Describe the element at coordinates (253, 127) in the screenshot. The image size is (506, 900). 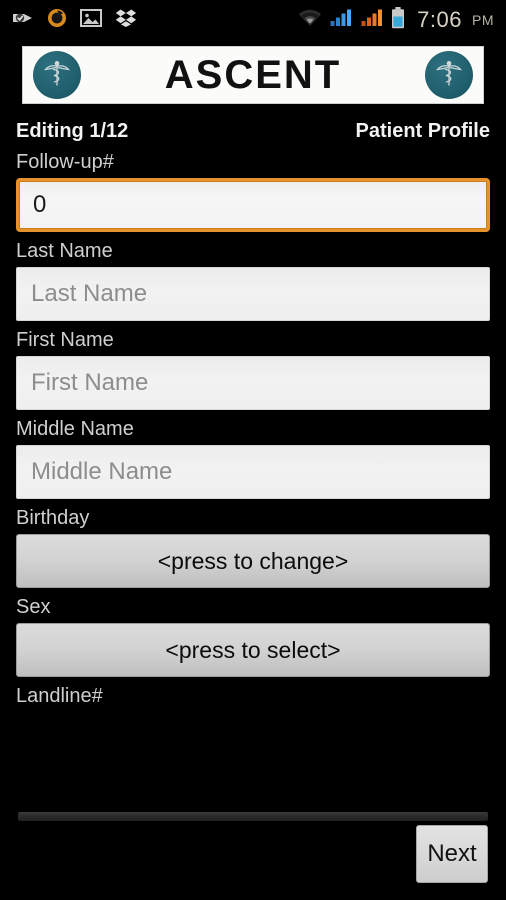
I see `form-header: Editing 1/12 Patient Profile` at that location.